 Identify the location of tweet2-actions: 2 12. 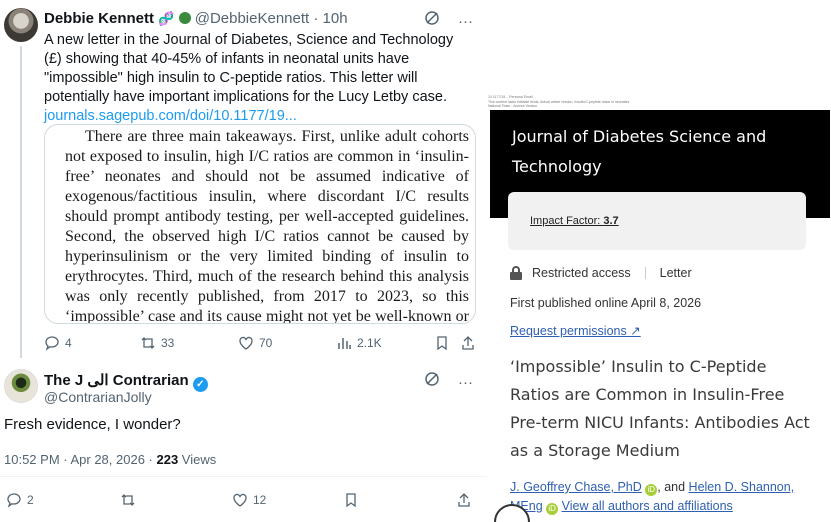
(241, 500).